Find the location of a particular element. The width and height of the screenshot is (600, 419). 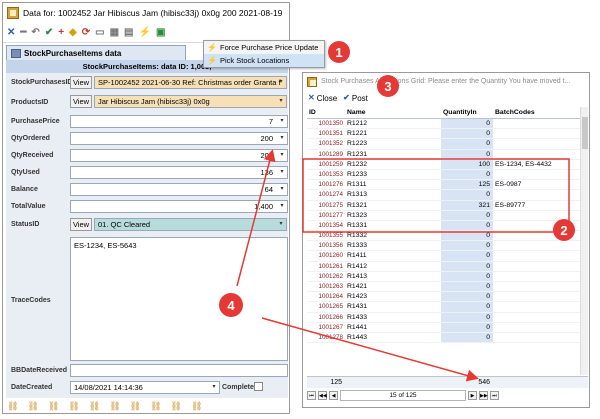

grid-row: 1001277 R1323 0 is located at coordinates (447, 215).